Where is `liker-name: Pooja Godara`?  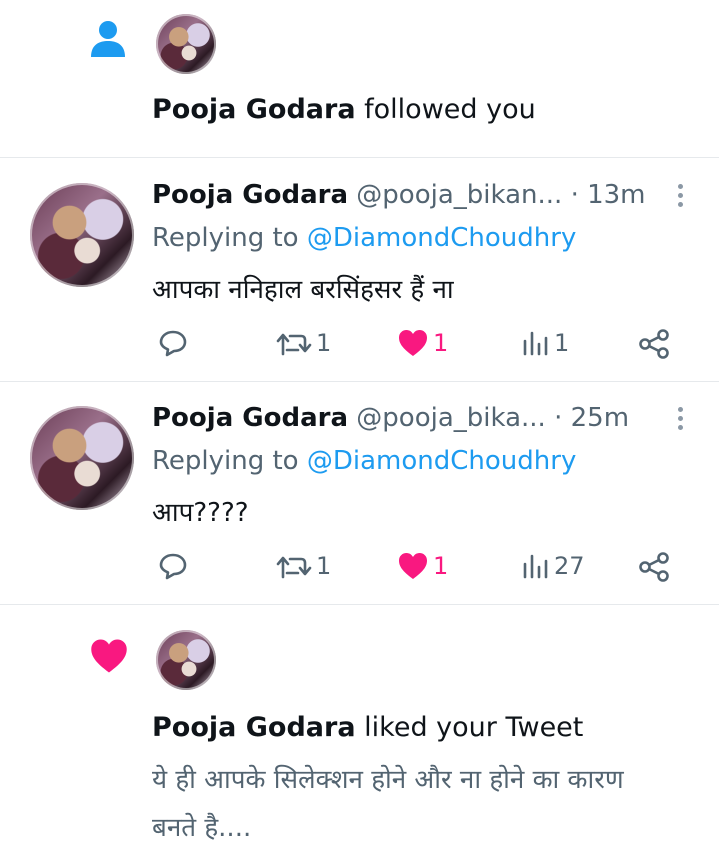
liker-name: Pooja Godara is located at coordinates (254, 727).